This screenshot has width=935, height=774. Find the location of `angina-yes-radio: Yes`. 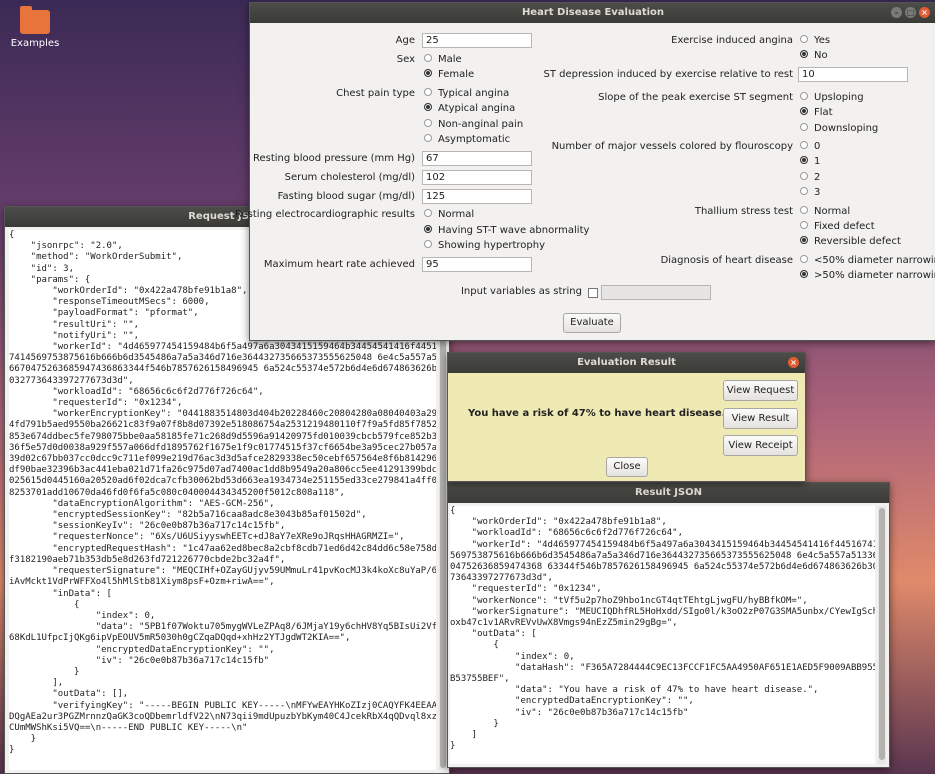

angina-yes-radio: Yes is located at coordinates (815, 40).